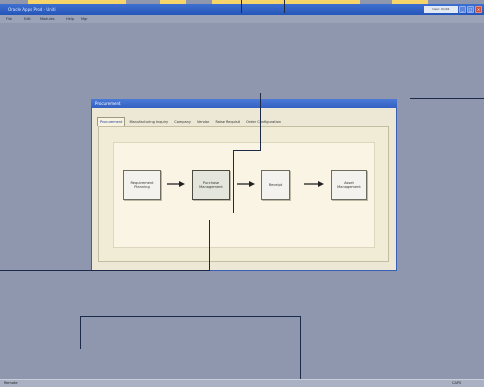  I want to click on session-info: User: 01/01, so click(441, 9).